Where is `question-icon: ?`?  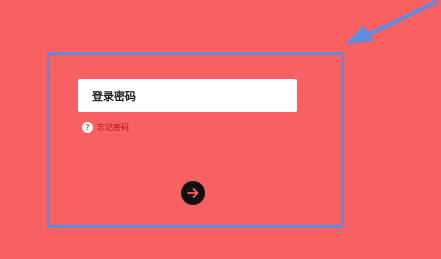
question-icon: ? is located at coordinates (87, 127).